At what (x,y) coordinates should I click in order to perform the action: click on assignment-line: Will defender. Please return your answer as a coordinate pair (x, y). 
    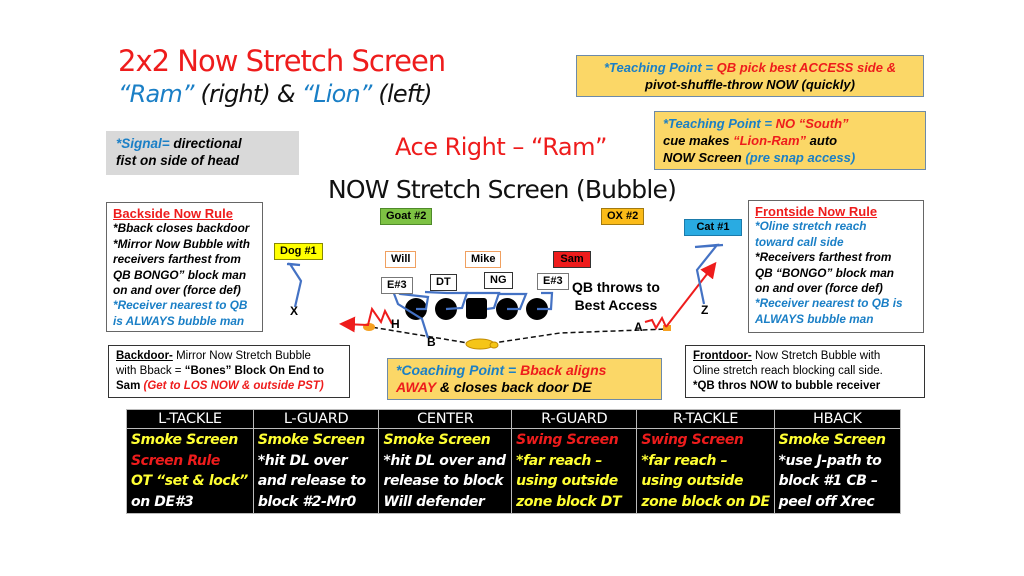
    Looking at the image, I should click on (434, 501).